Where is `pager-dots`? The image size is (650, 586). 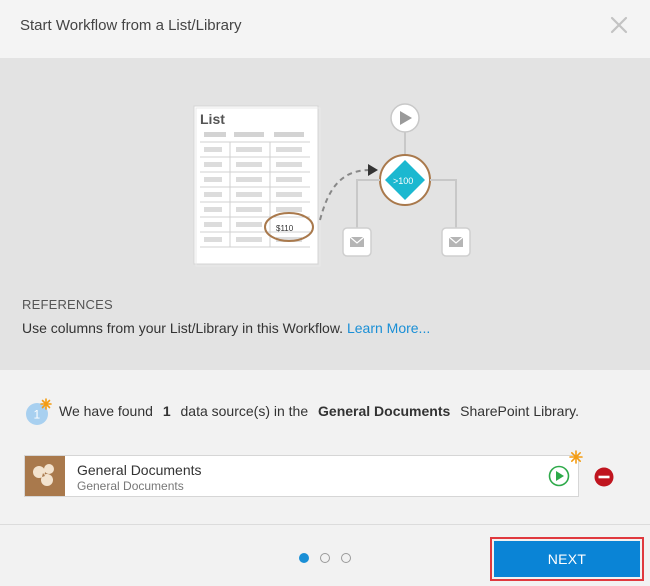
pager-dots is located at coordinates (327, 559).